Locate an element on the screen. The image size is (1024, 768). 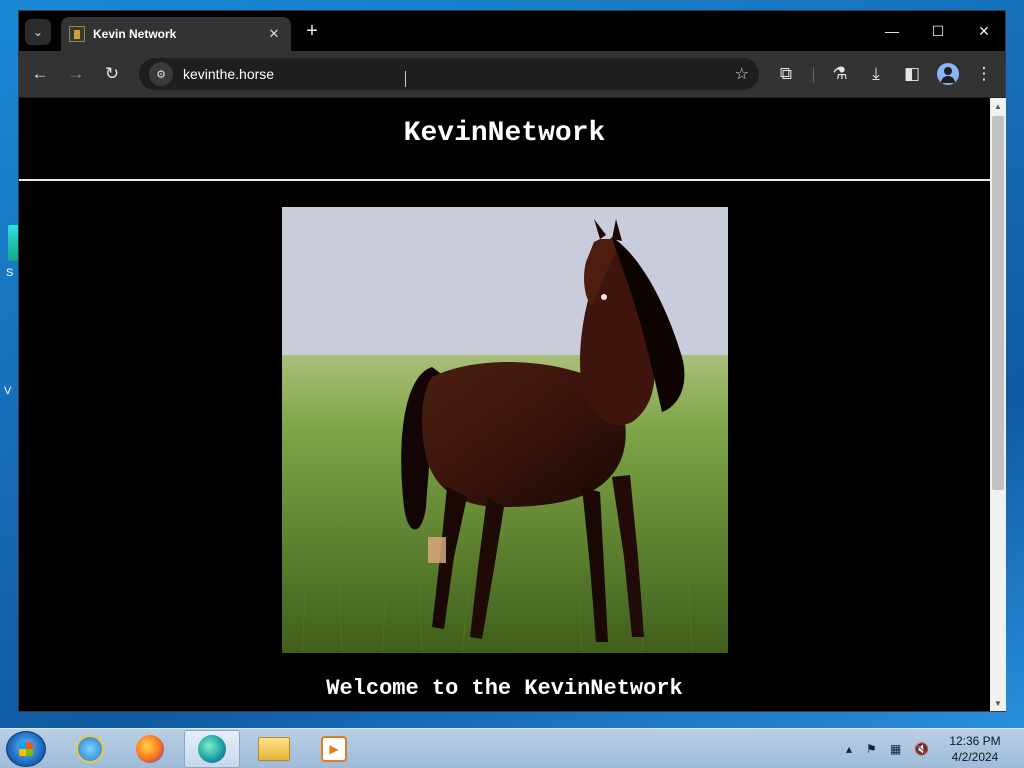
tab-title: Kevin Network is located at coordinates (135, 34).